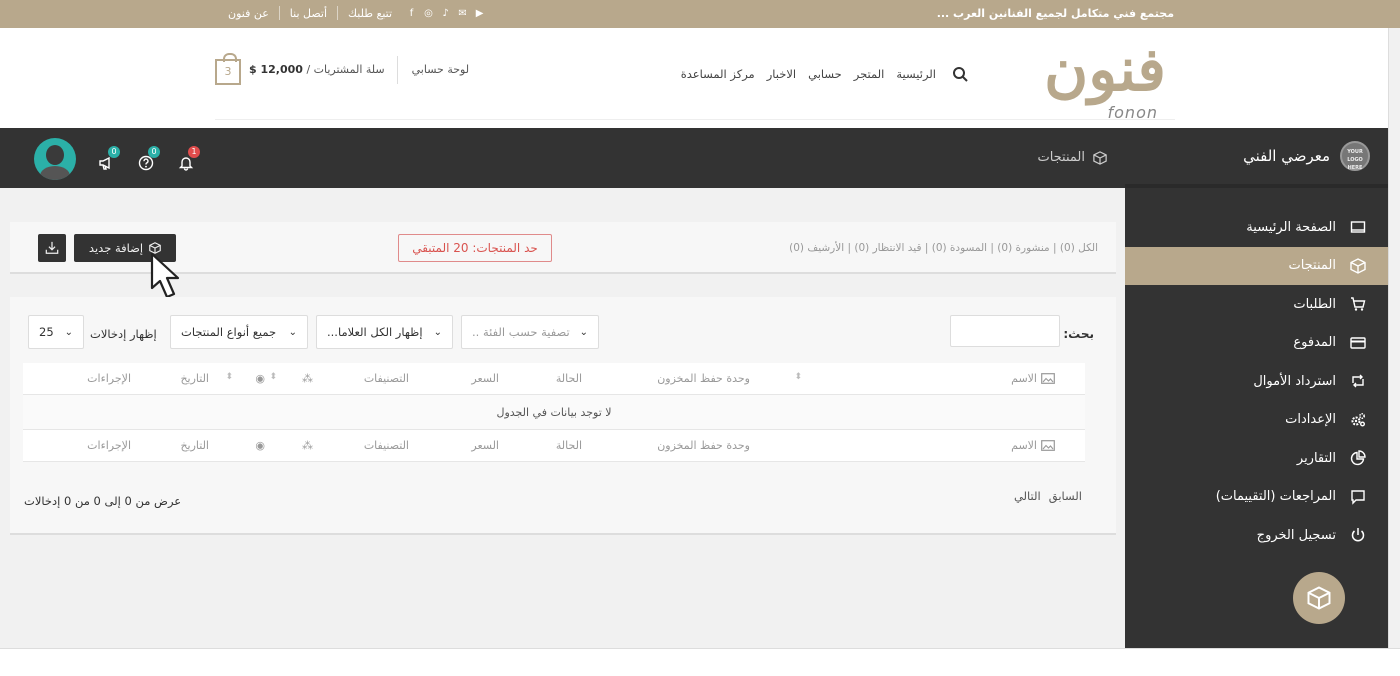  I want to click on top-links: عن فنون أتصل بنا تتبع طلبك ▶ ✉ ♪ ◎ f, so click(351, 13).